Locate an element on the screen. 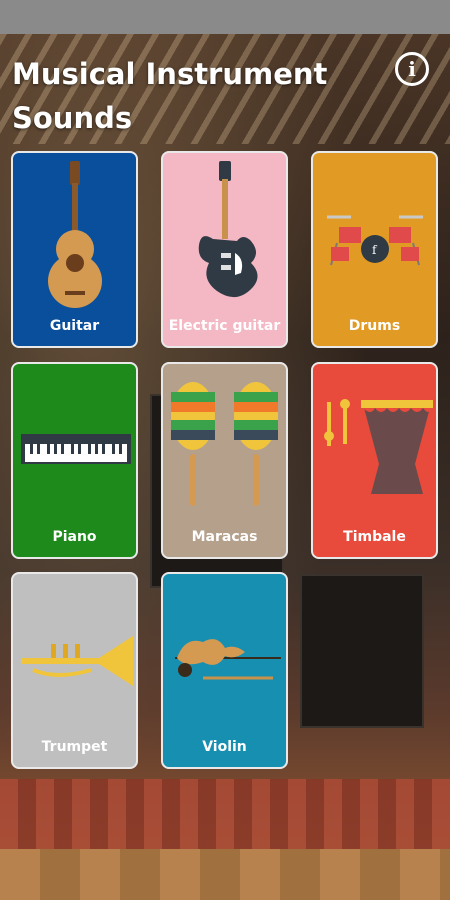 This screenshot has width=450, height=900. card-label: Maracas is located at coordinates (224, 537).